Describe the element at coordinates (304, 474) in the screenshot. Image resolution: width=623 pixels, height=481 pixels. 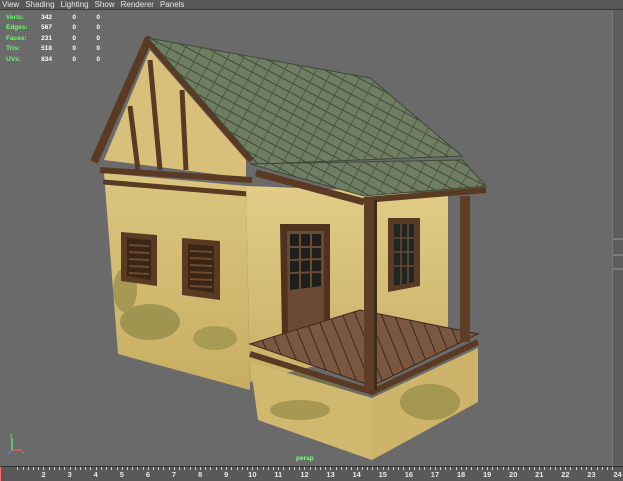
I see `timeline-label: 12` at that location.